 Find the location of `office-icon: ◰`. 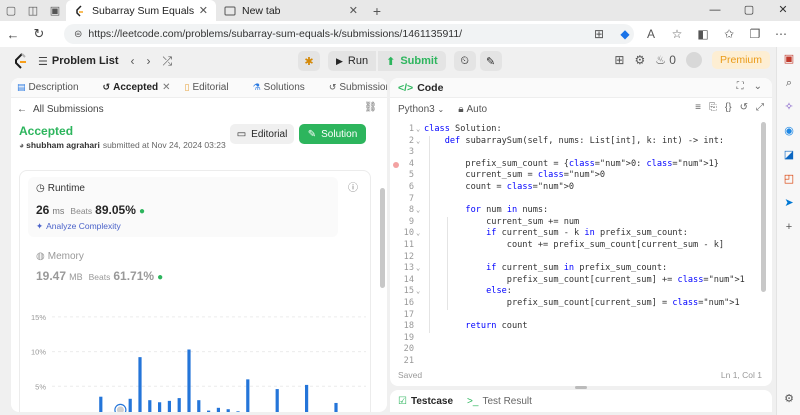

office-icon: ◰ is located at coordinates (788, 179).